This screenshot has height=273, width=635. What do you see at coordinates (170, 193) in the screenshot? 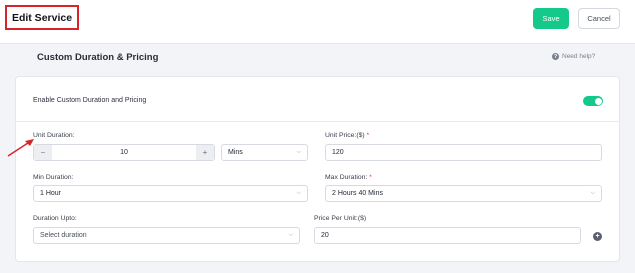
I see `min-duration-select: 1 Hour ⌵` at bounding box center [170, 193].